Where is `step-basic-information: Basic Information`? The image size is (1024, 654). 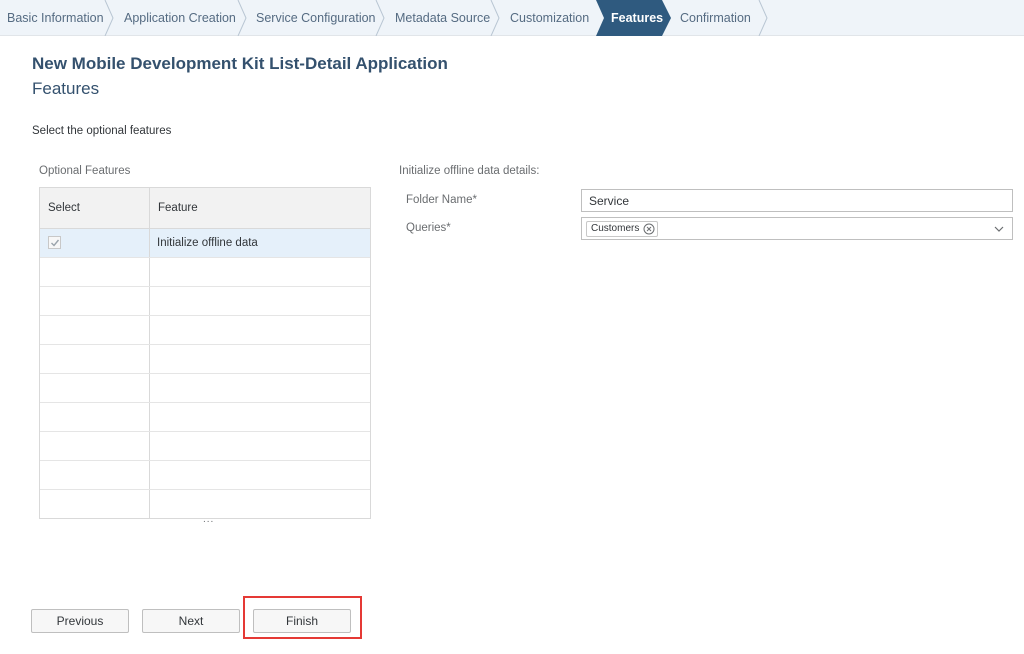
step-basic-information: Basic Information is located at coordinates (57, 18).